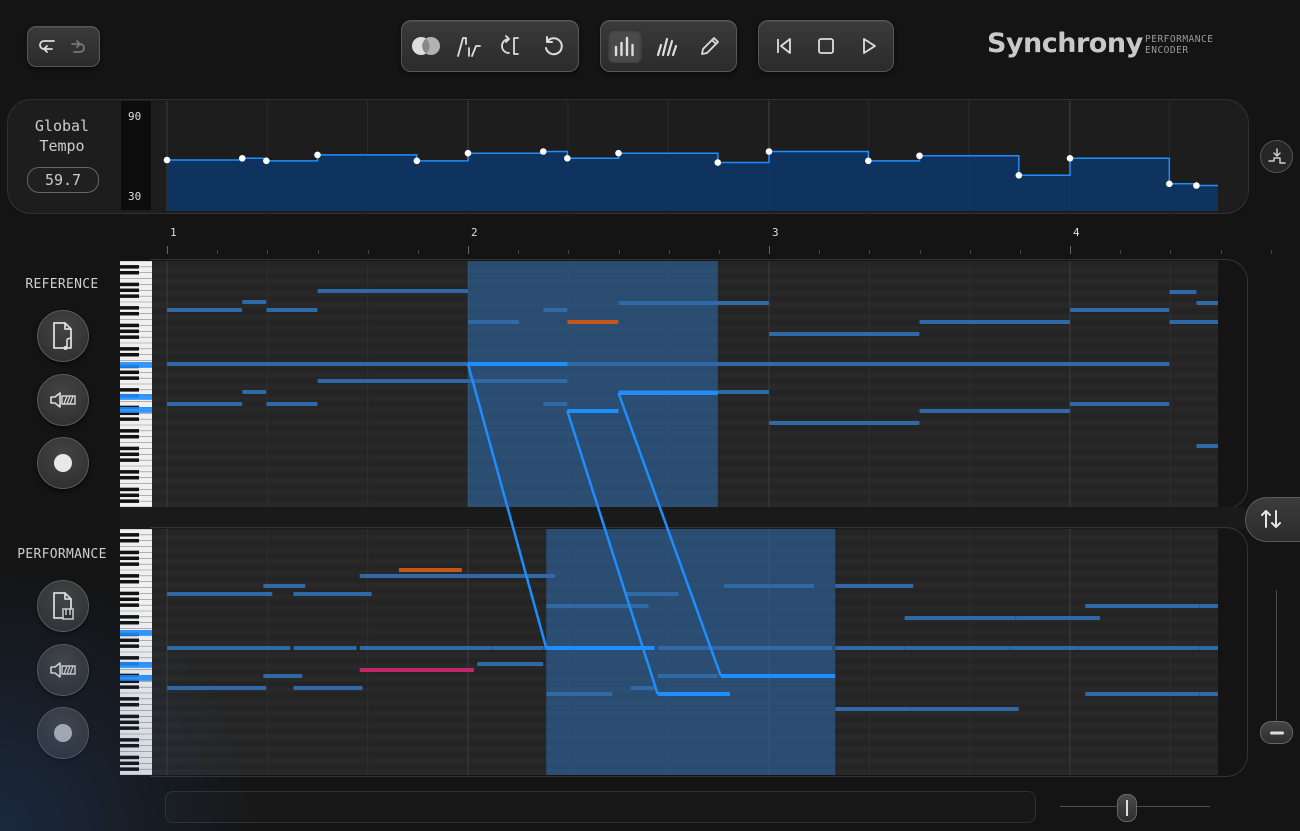 The image size is (1300, 831). I want to click on tempo-edit-button, so click(469, 46).